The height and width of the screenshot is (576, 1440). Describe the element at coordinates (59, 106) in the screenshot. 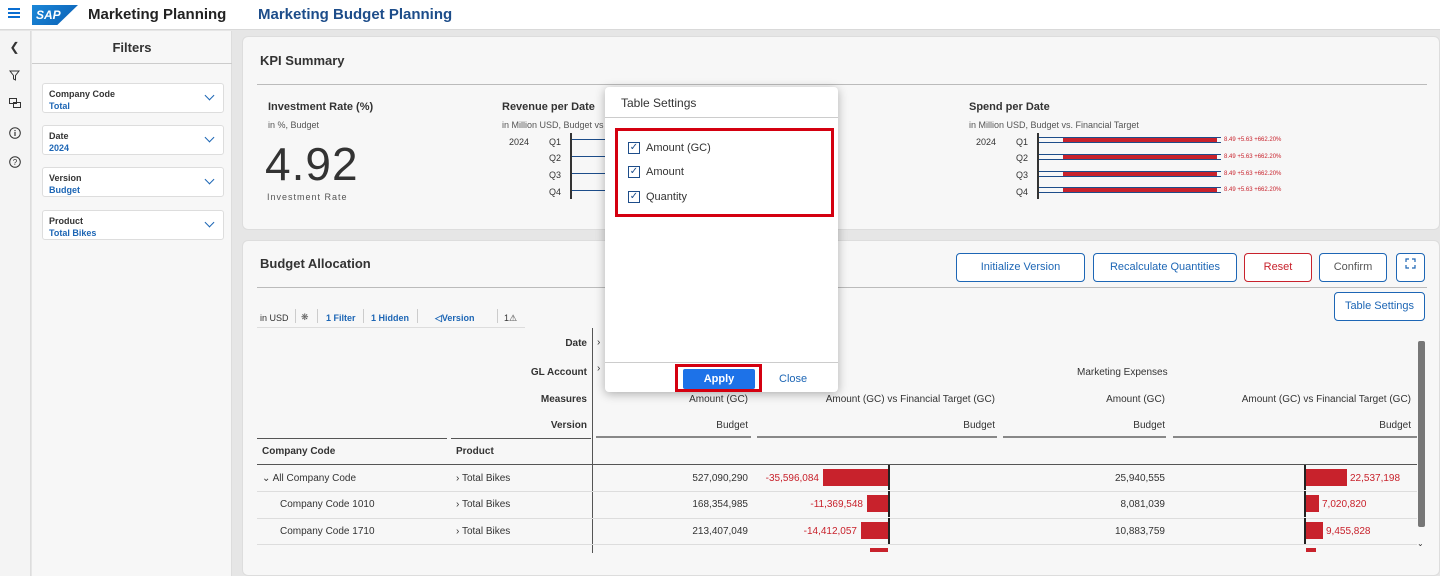

I see `filter-value: Total` at that location.